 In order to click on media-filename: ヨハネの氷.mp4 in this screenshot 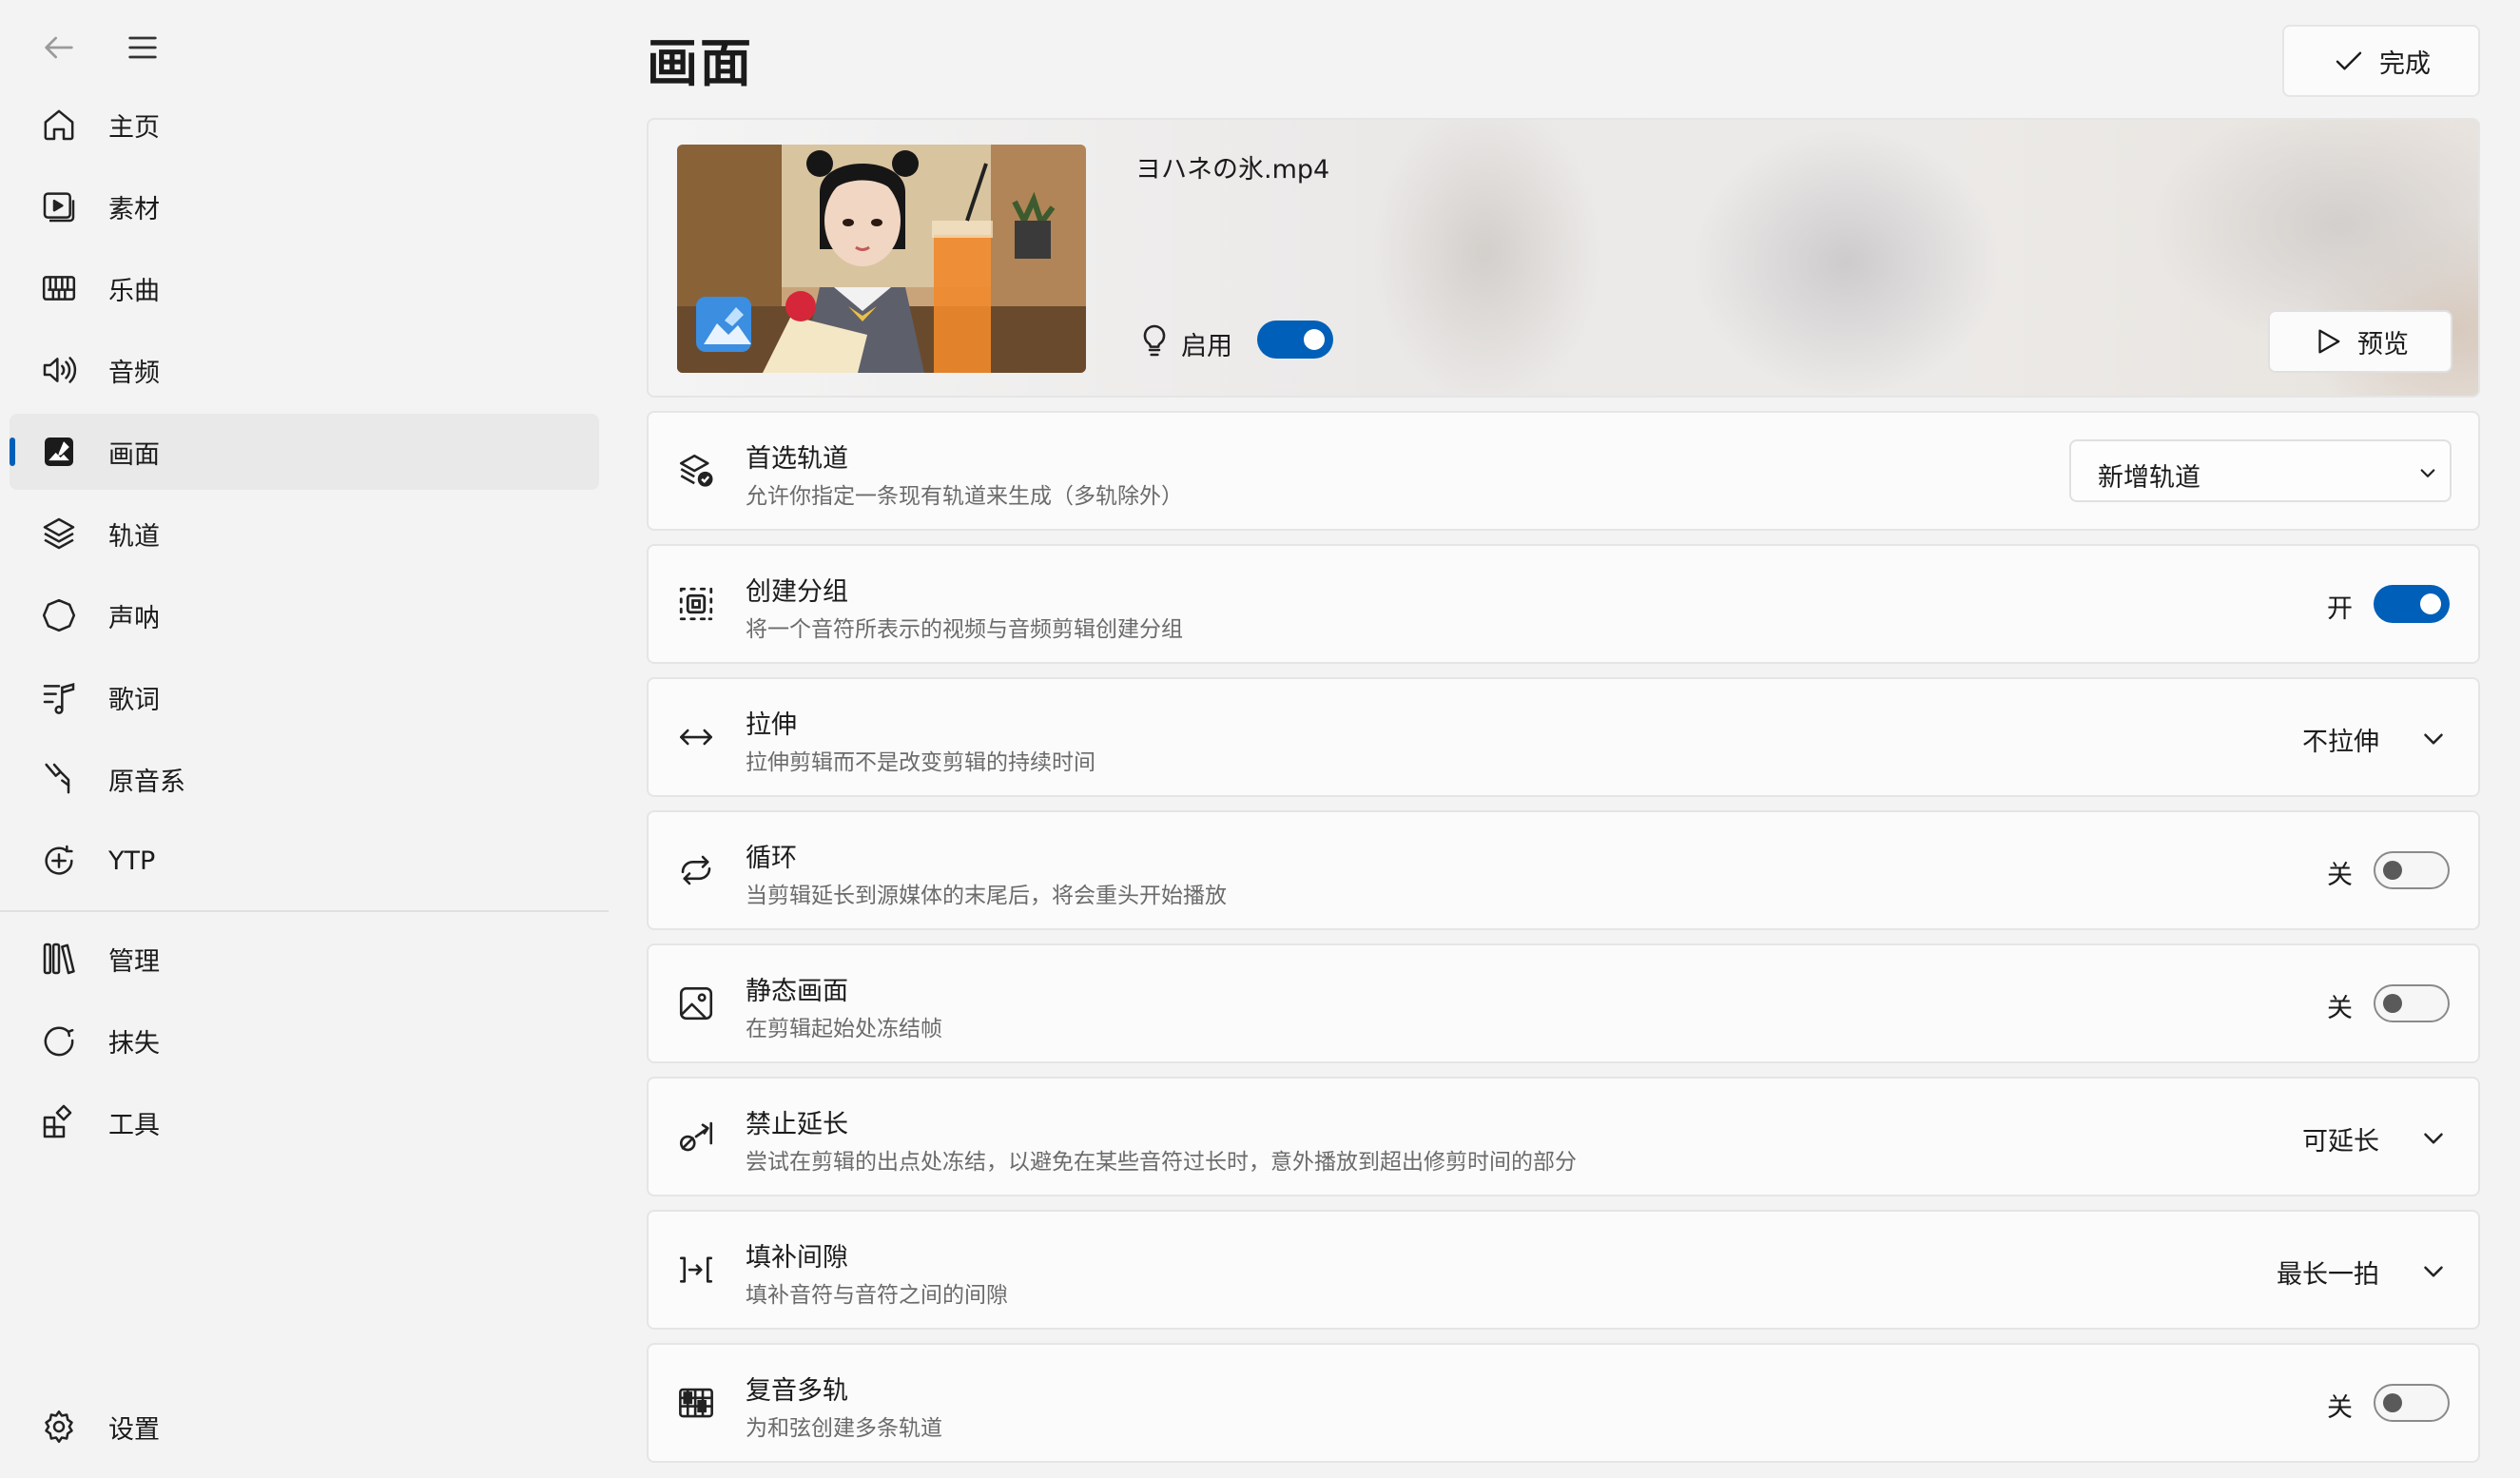, I will do `click(1232, 170)`.